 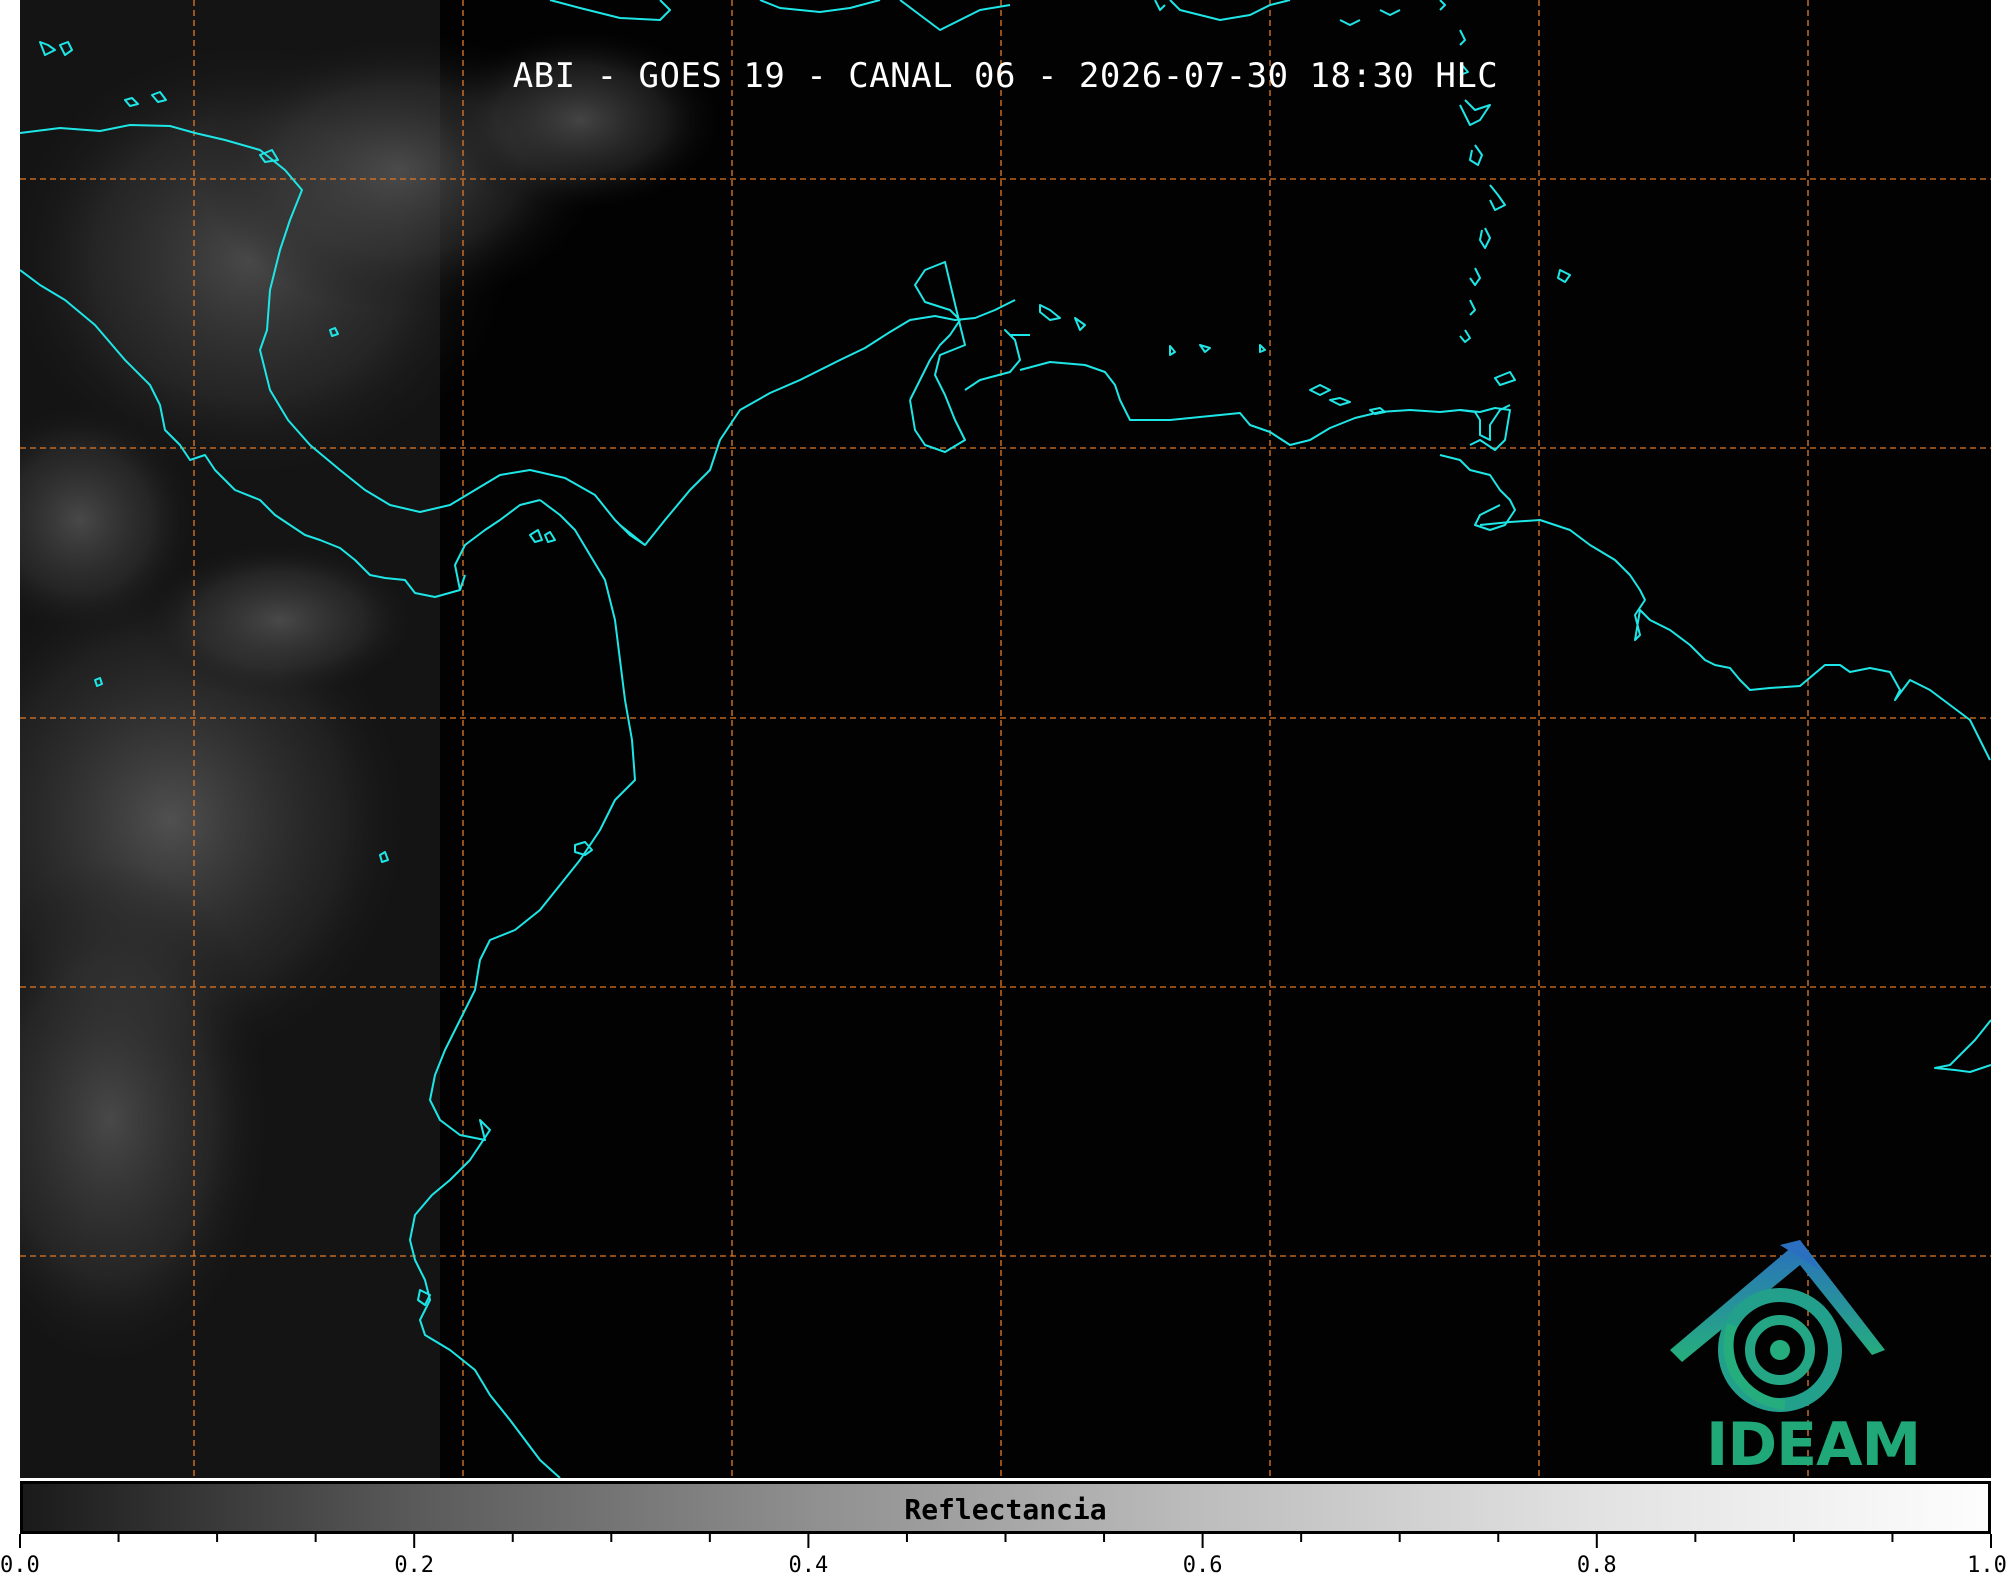 What do you see at coordinates (414, 1565) in the screenshot?
I see `colorbar-tick-label: 0.2` at bounding box center [414, 1565].